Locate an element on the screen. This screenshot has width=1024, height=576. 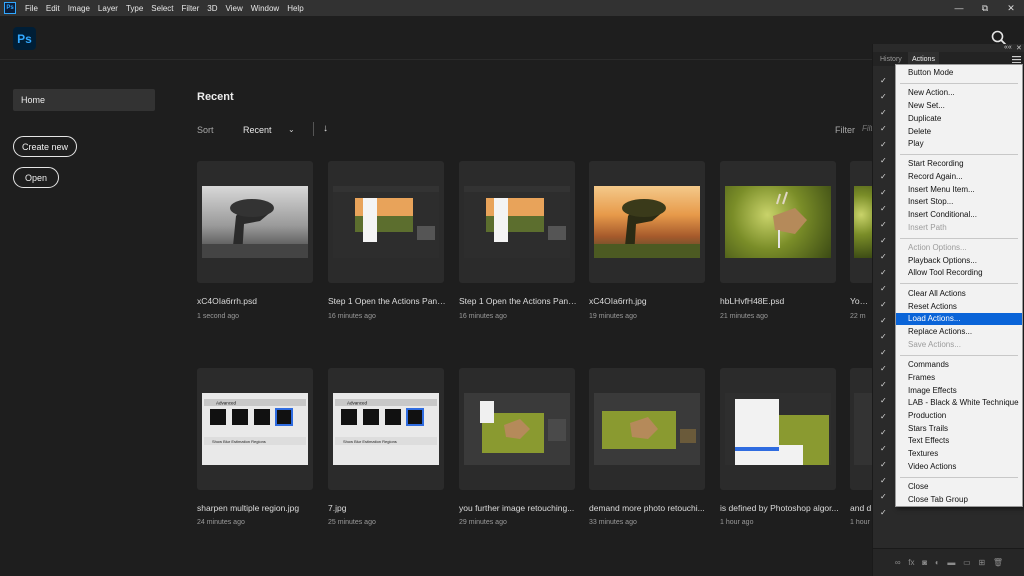
menu-item-button-mode: Button Mode is located at coordinates (959, 73).